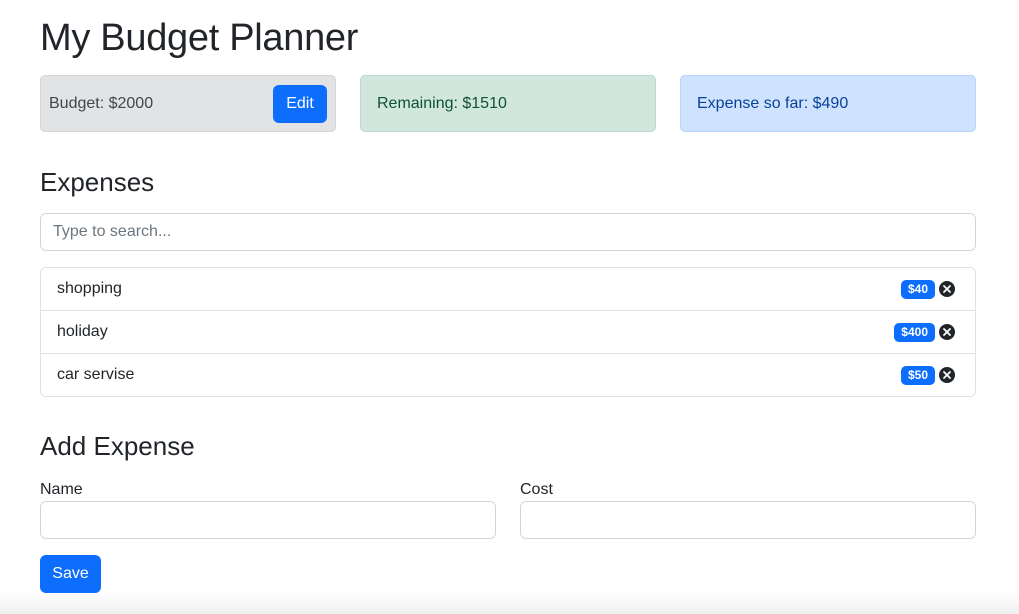 The height and width of the screenshot is (614, 1019). I want to click on remaining-text: Remaining: $1510, so click(442, 103).